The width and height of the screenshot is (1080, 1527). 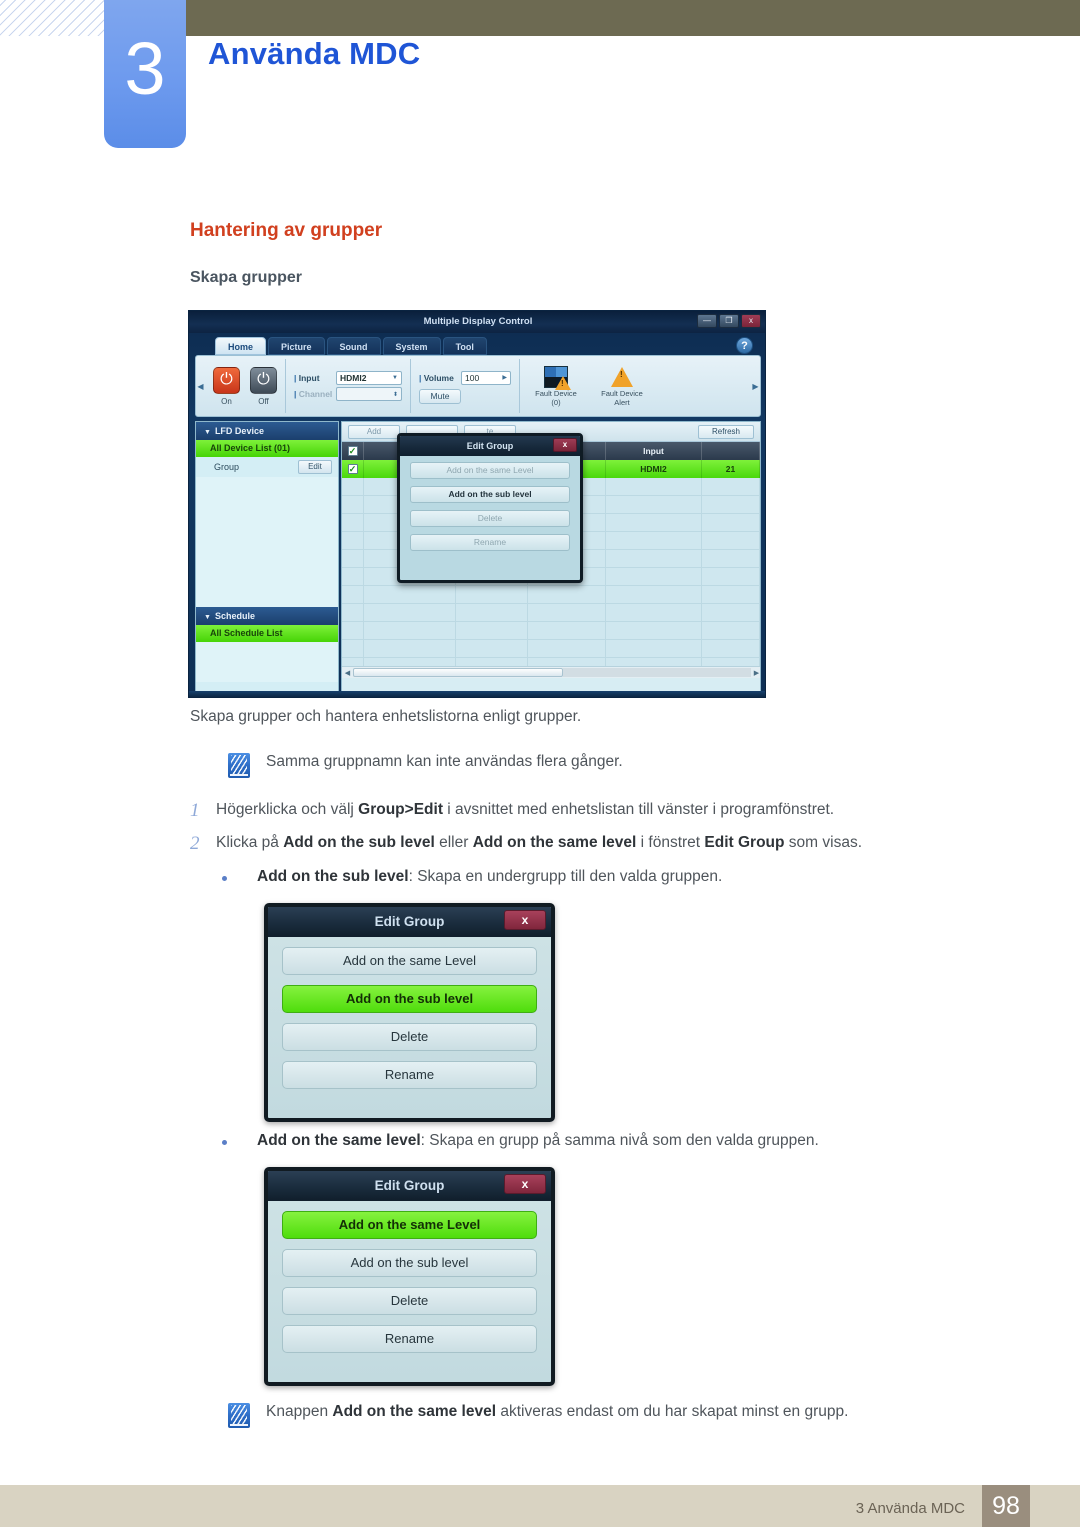 I want to click on collapse-triangle-icon: ▼, so click(x=207, y=432).